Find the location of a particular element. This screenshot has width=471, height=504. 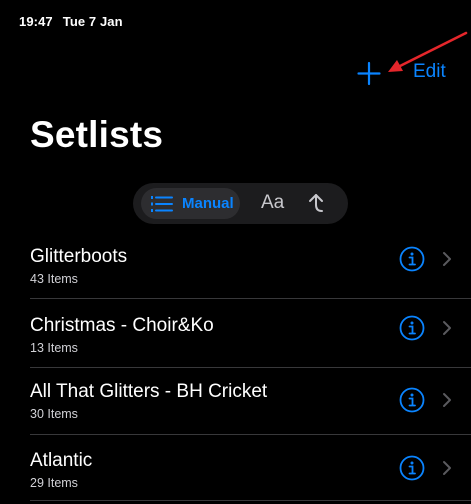

setlist-item-count: 43 Items is located at coordinates (54, 279).